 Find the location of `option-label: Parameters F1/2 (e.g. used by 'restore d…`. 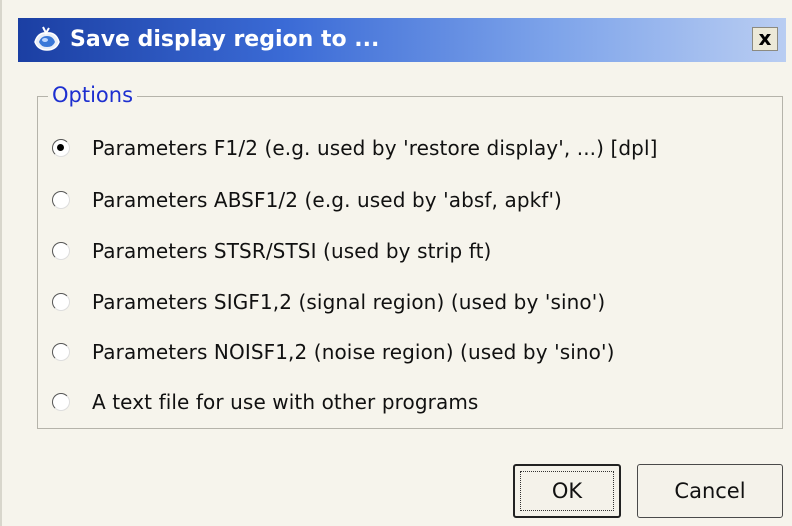

option-label: Parameters F1/2 (e.g. used by 'restore d… is located at coordinates (375, 148).